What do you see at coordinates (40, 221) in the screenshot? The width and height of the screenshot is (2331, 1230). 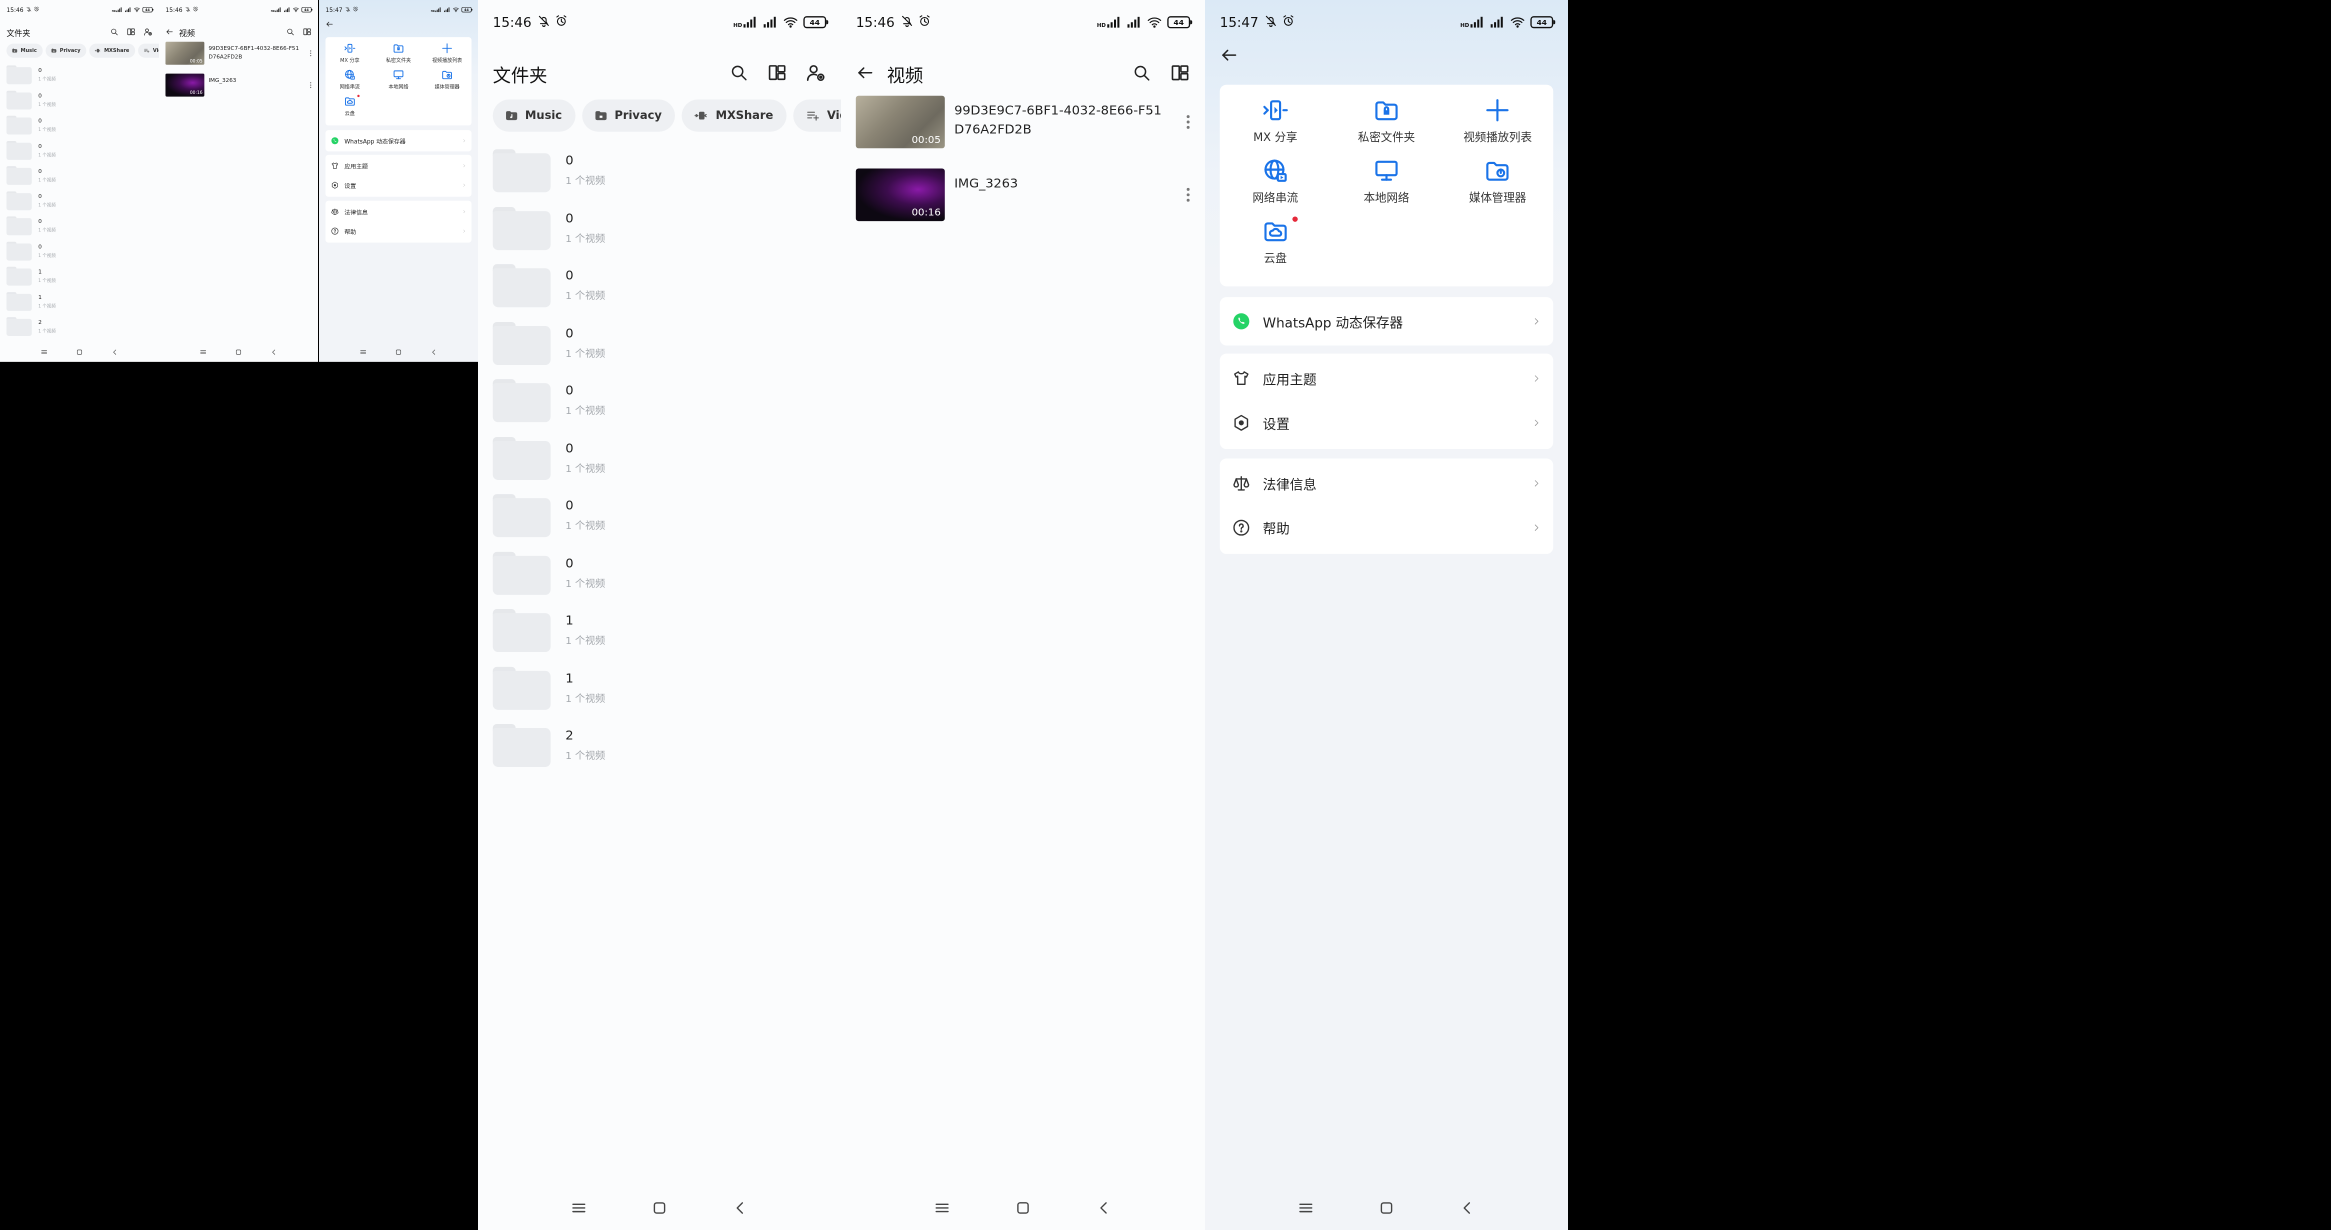 I see `folder-name: 0` at bounding box center [40, 221].